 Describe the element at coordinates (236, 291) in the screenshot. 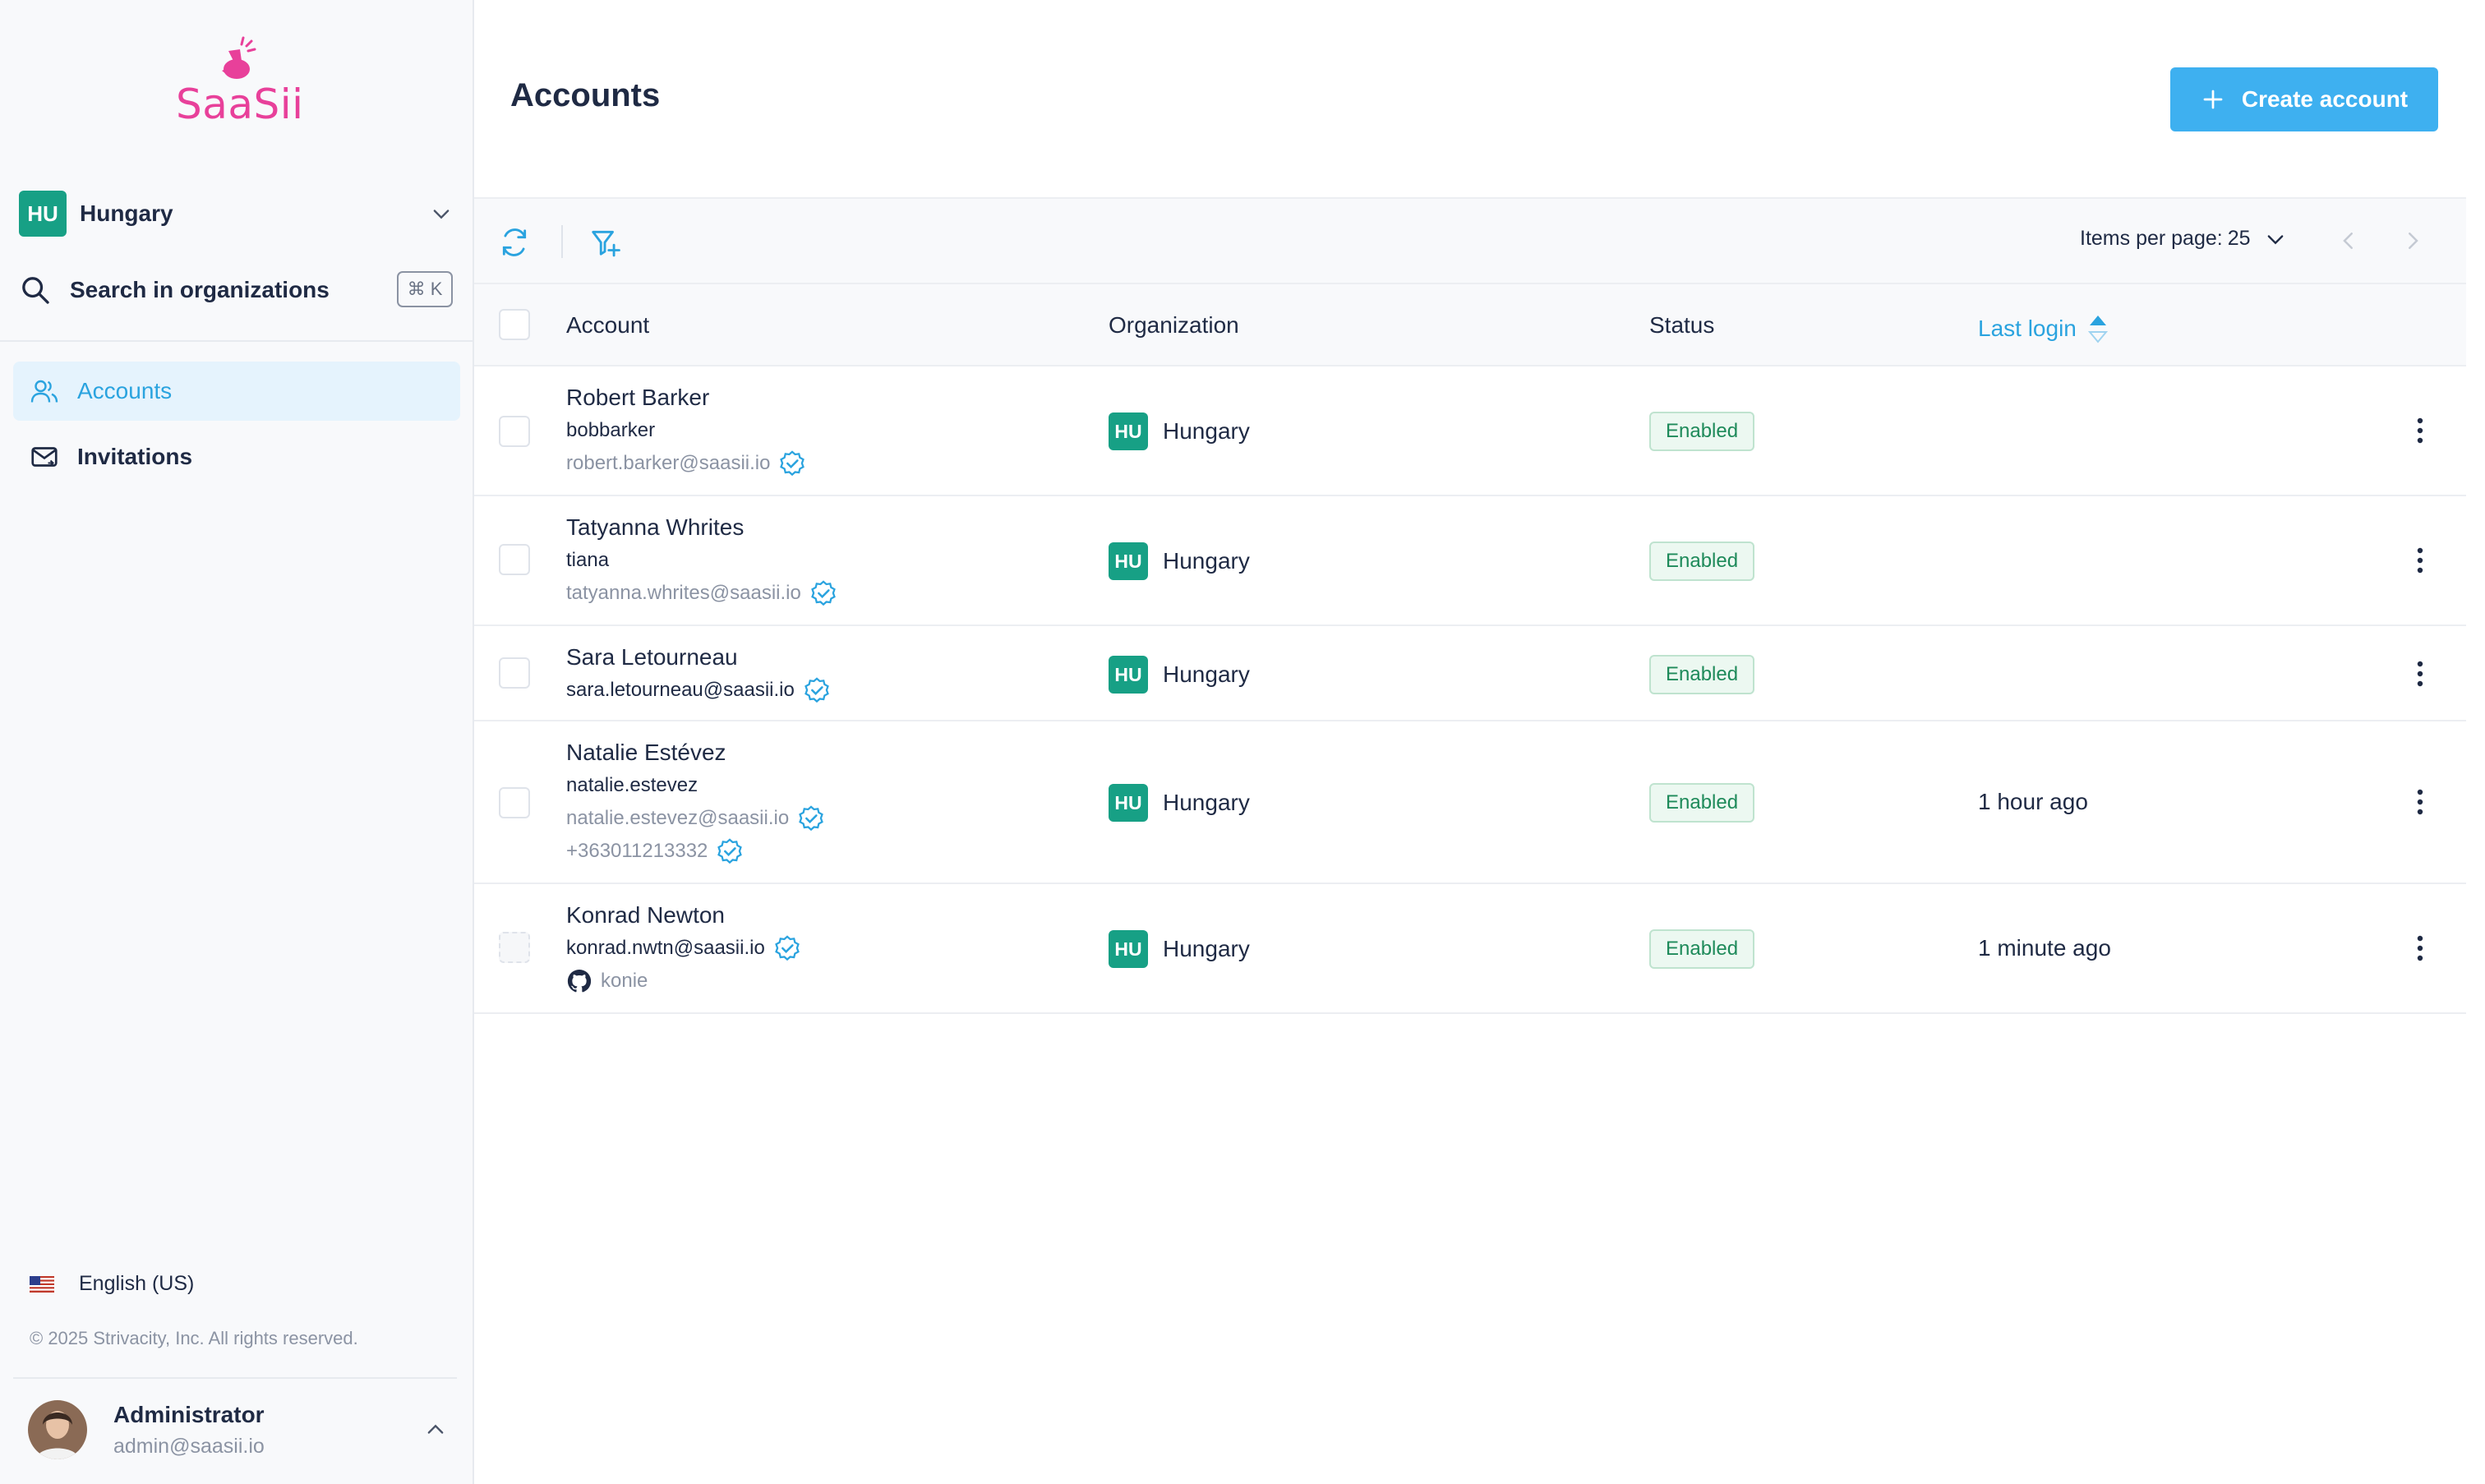

I see `search-organizations: Search in organizations ⌘ K` at that location.